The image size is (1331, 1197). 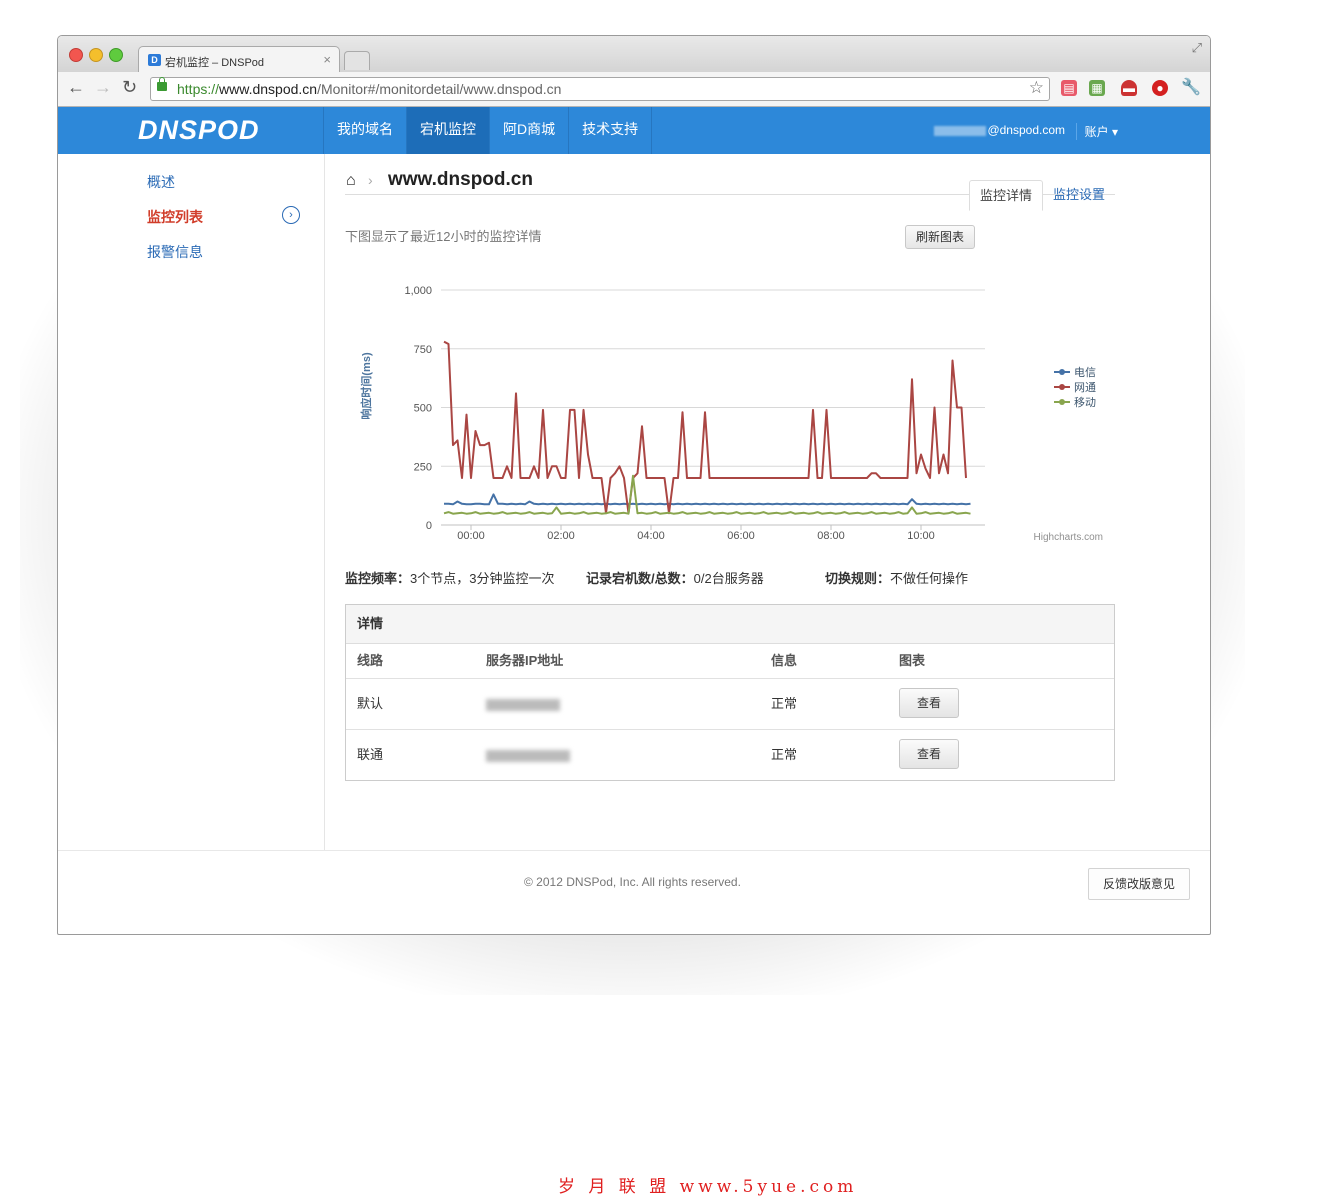 I want to click on downtime-count: 记录宕机数/总数：0/2台服务器, so click(x=675, y=578).